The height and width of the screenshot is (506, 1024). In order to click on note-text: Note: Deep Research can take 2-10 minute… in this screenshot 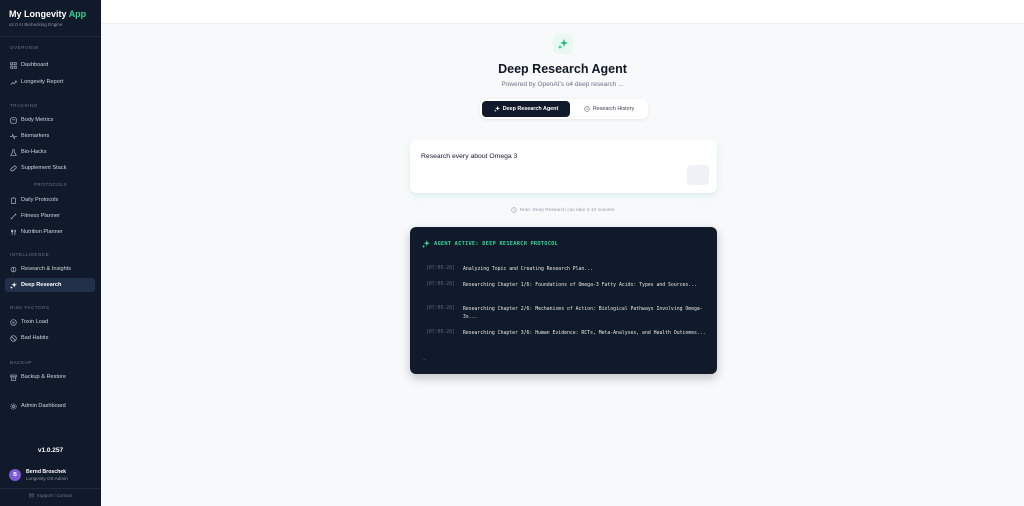, I will do `click(567, 210)`.